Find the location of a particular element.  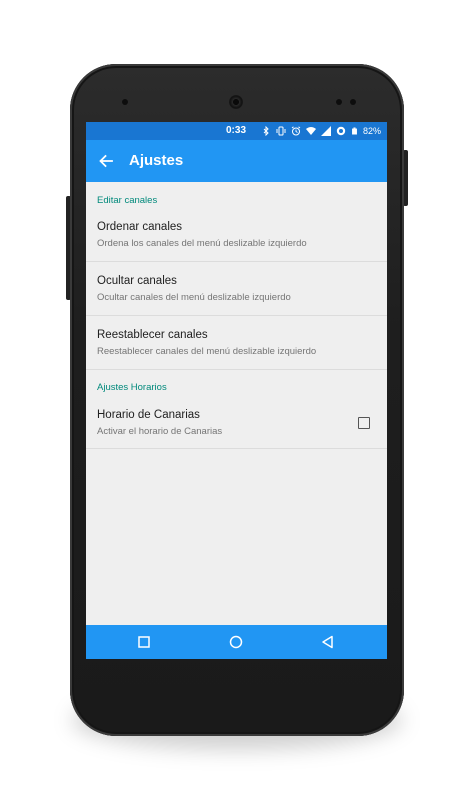

data-saver-icon is located at coordinates (341, 131).